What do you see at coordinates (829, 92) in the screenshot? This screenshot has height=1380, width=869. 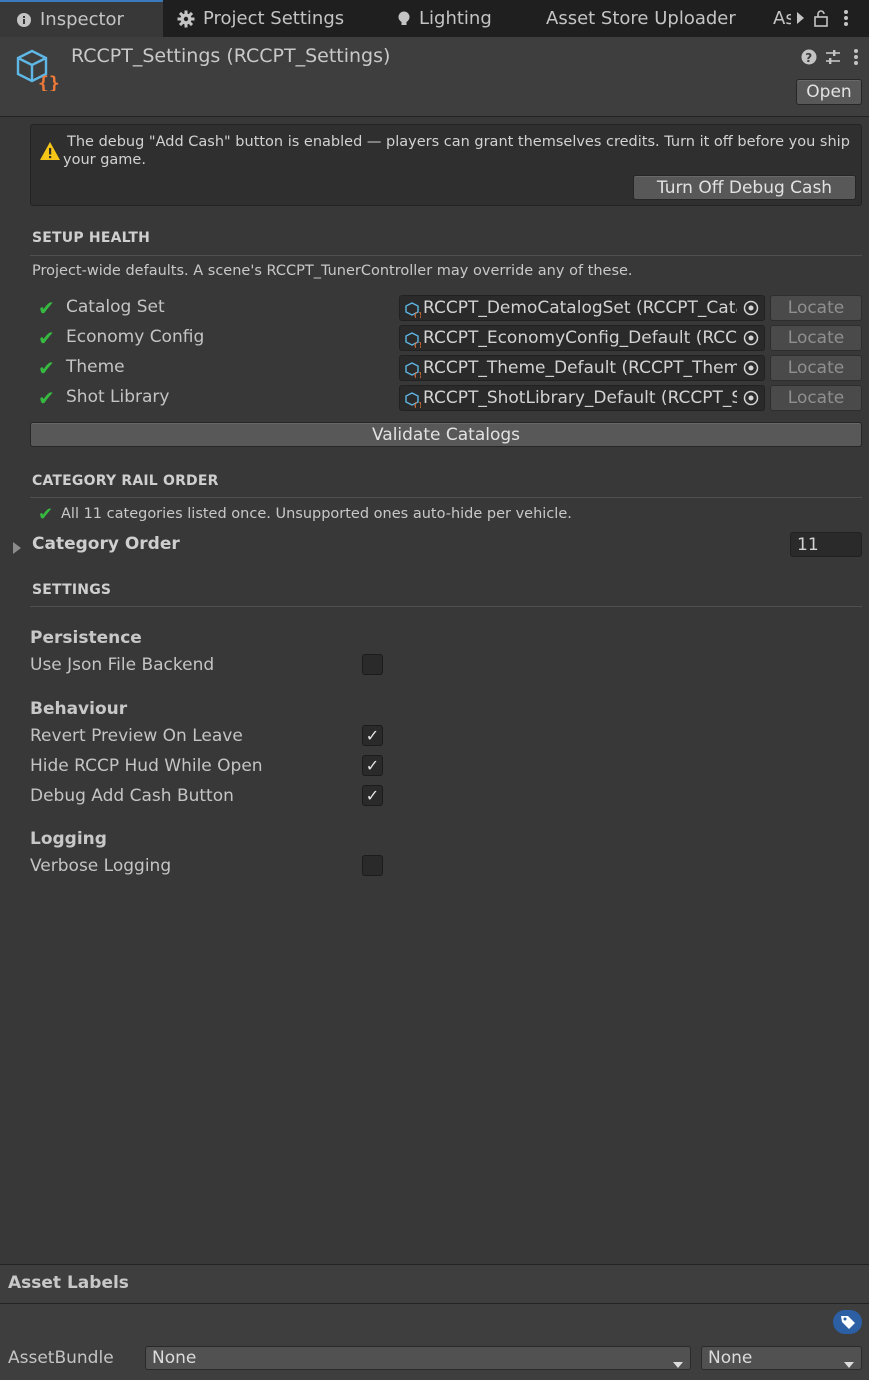 I see `open-button: Open` at bounding box center [829, 92].